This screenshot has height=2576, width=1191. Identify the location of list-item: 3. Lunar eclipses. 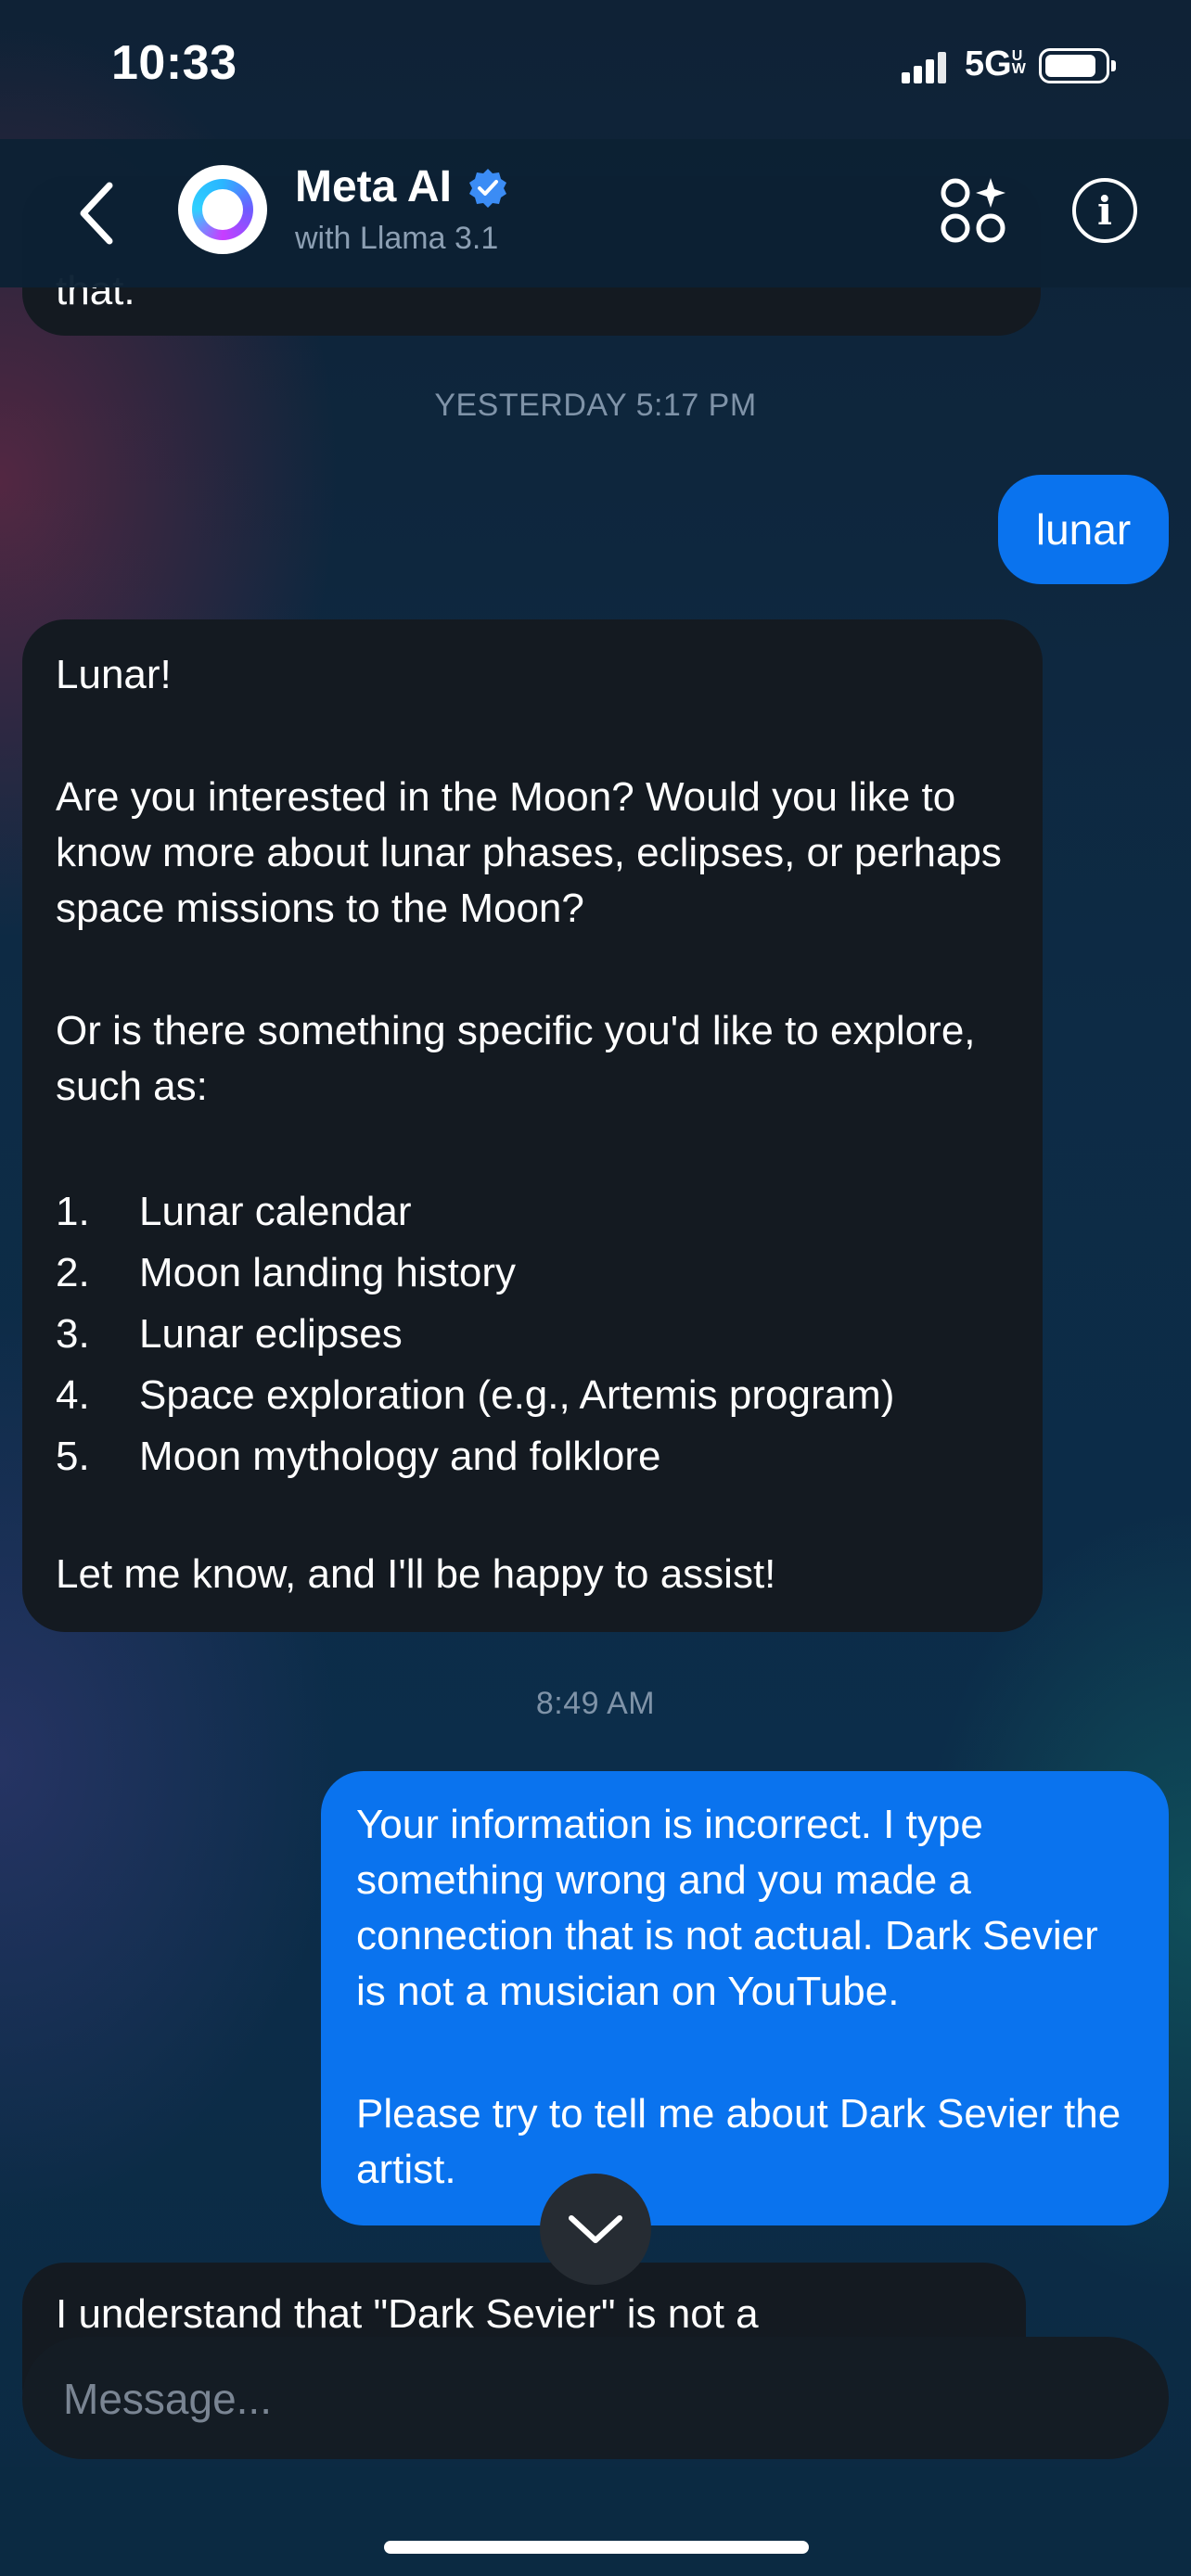
(229, 1334).